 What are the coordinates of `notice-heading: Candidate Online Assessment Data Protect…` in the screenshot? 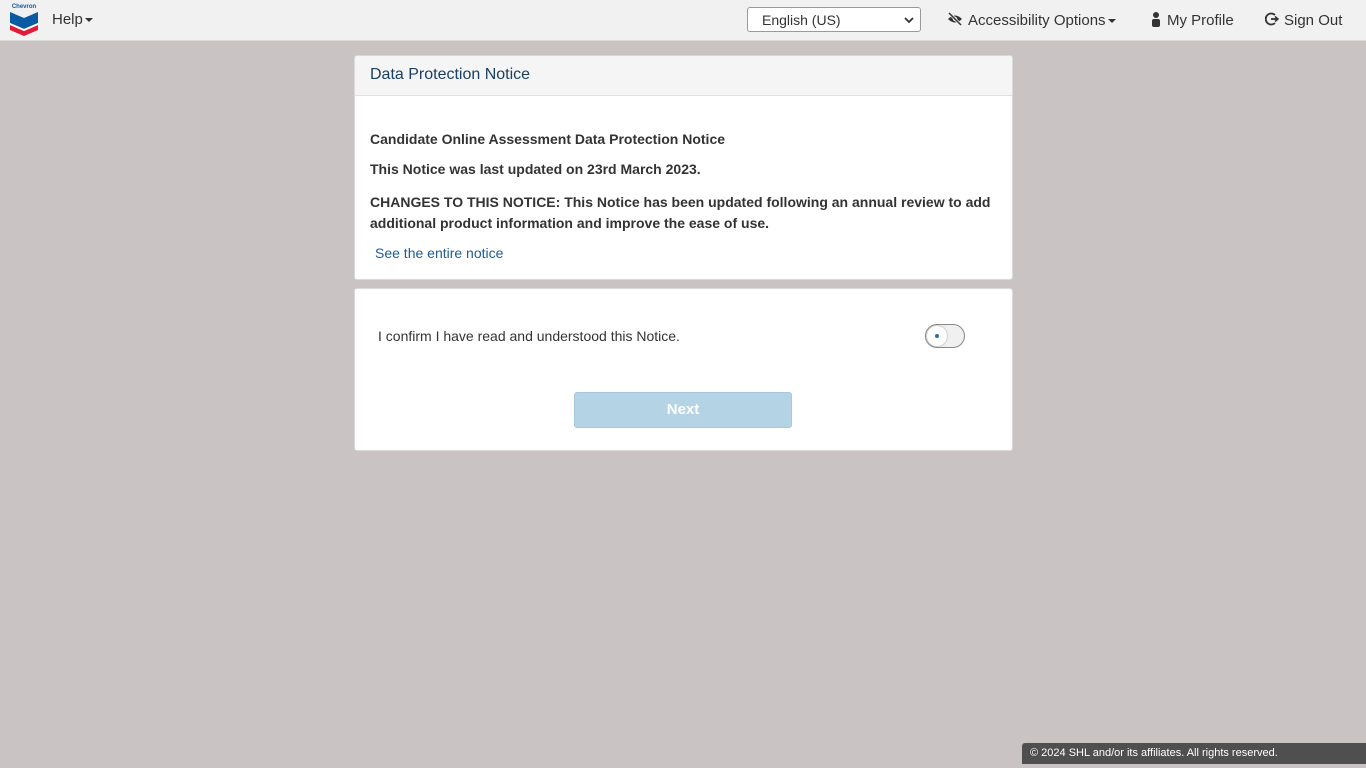 It's located at (548, 139).